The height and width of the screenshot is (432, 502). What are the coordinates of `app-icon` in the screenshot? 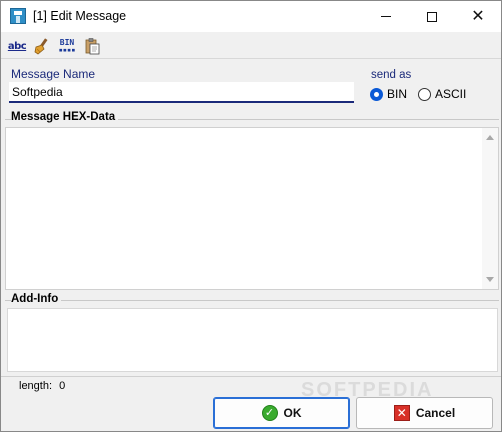 It's located at (18, 16).